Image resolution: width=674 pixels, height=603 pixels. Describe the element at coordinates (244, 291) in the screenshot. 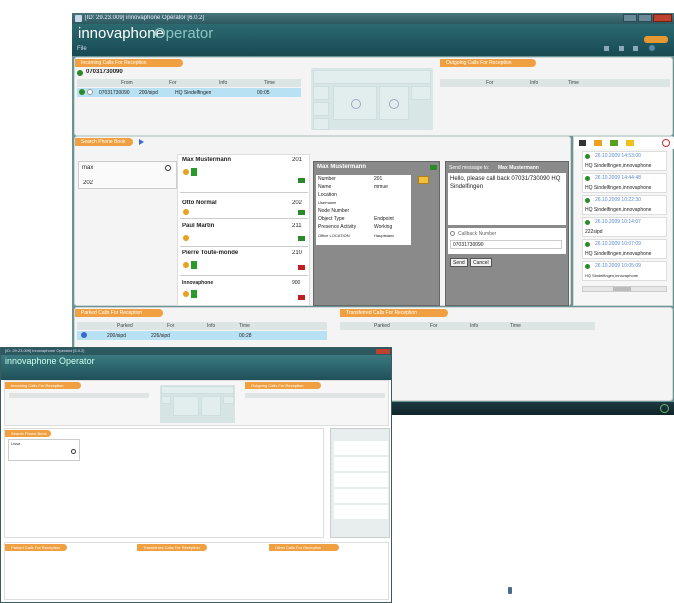

I see `contact-card: Innovaphone 900` at that location.